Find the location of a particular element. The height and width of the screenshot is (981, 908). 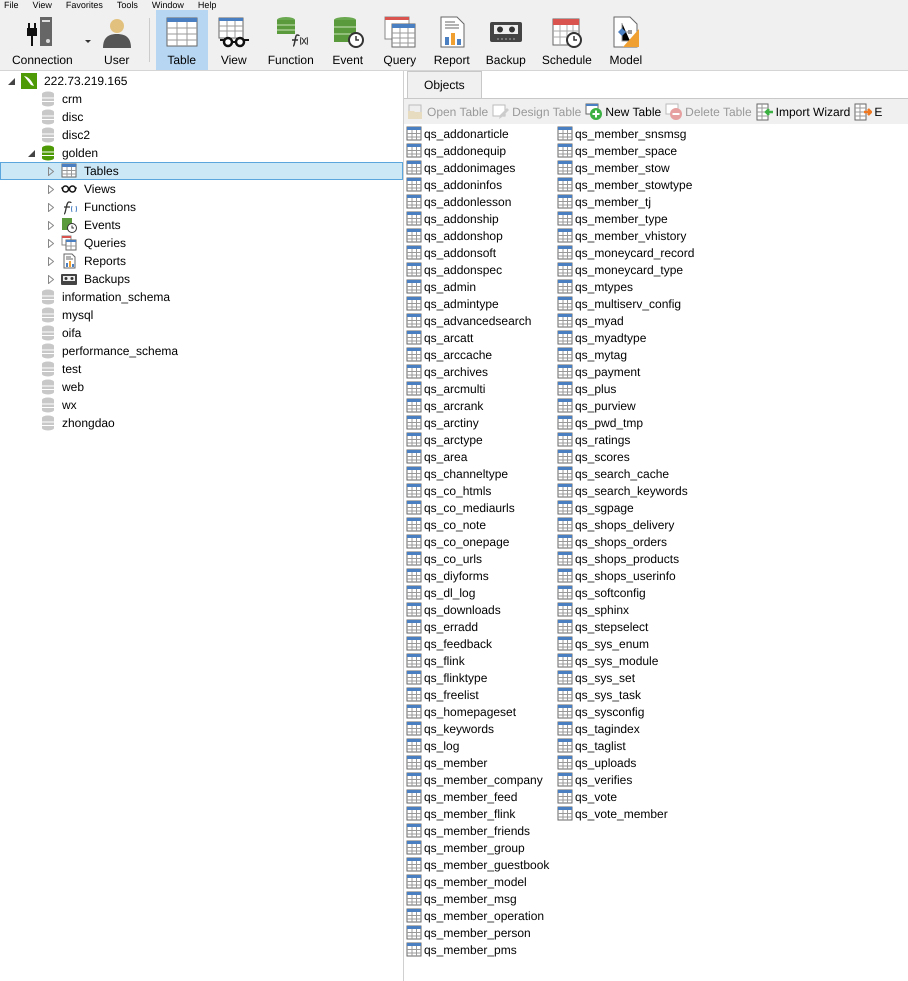

tree-item: crm is located at coordinates (201, 99).